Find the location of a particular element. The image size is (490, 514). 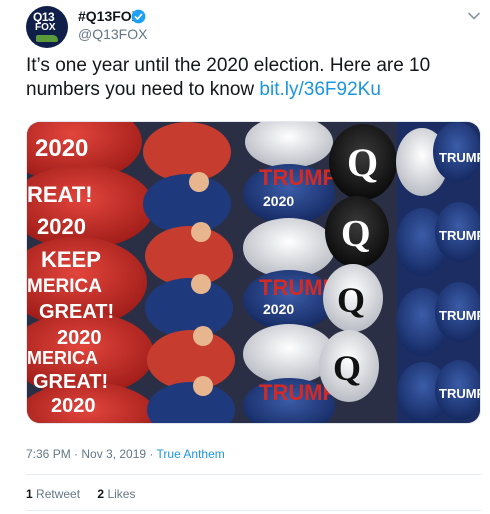

svg-text: KEEP is located at coordinates (71, 259).